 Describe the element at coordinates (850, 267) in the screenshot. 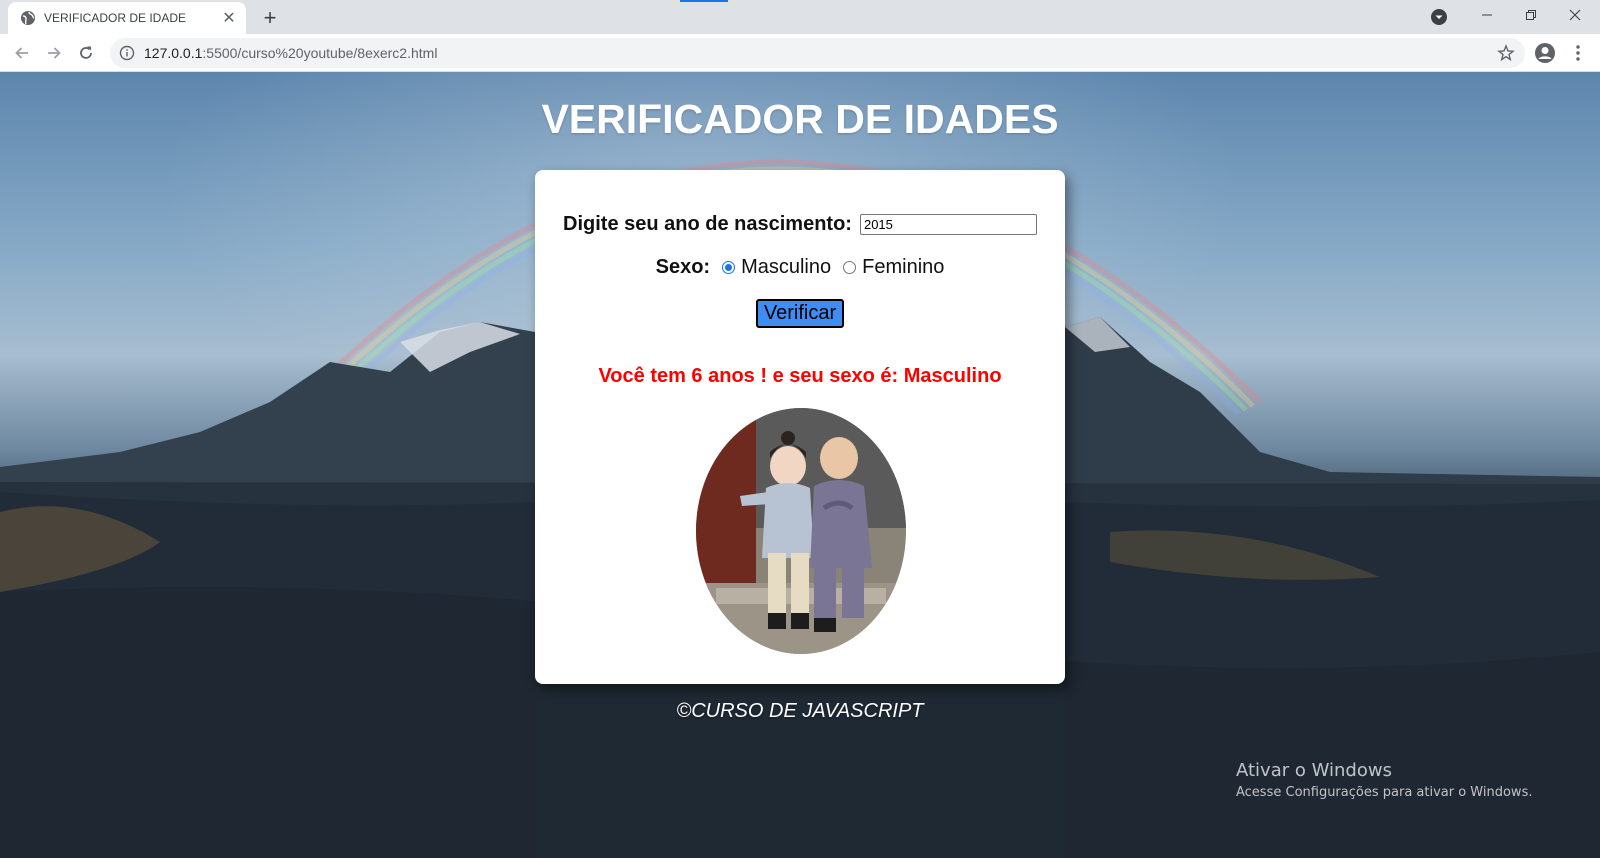

I see `radio-feminino` at that location.